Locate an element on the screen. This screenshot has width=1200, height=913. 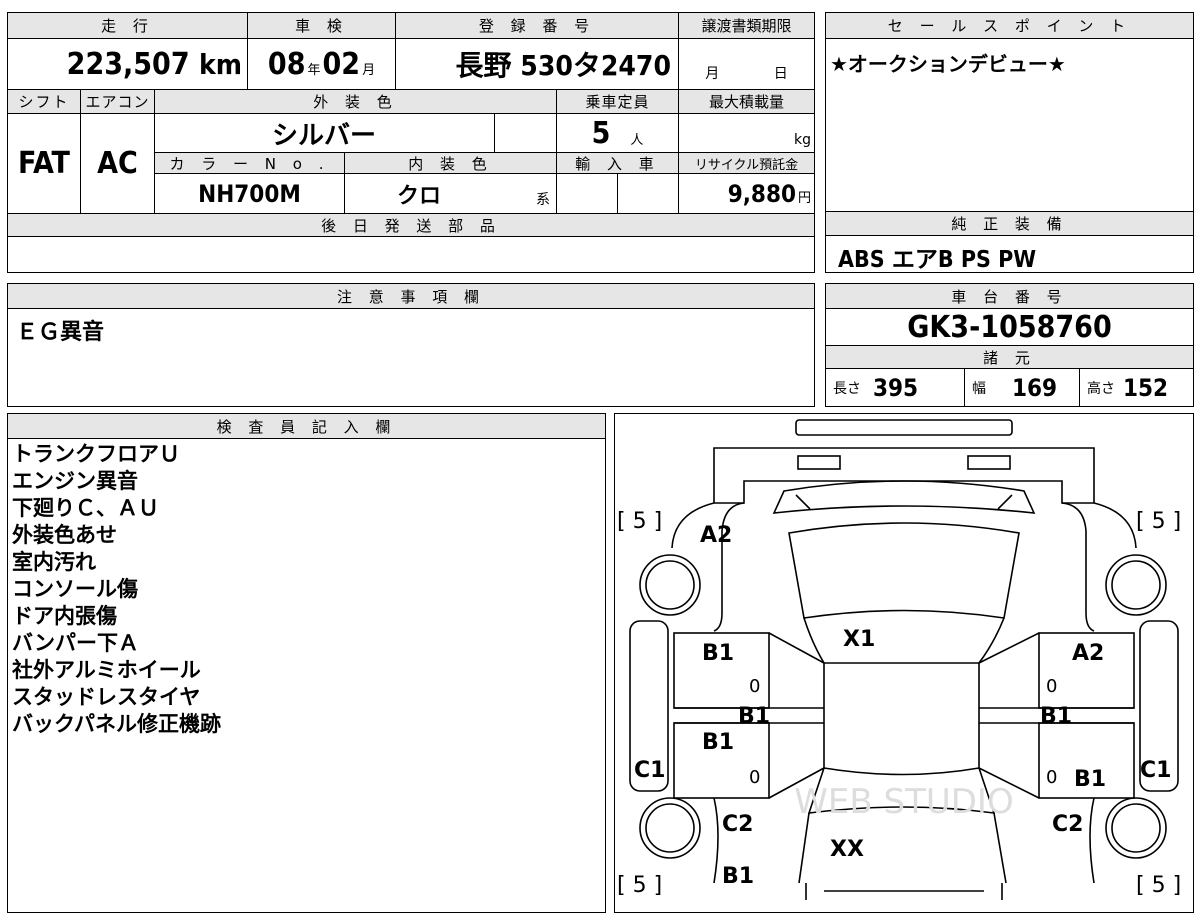
capacity-header: 乗車定員 is located at coordinates (617, 101).